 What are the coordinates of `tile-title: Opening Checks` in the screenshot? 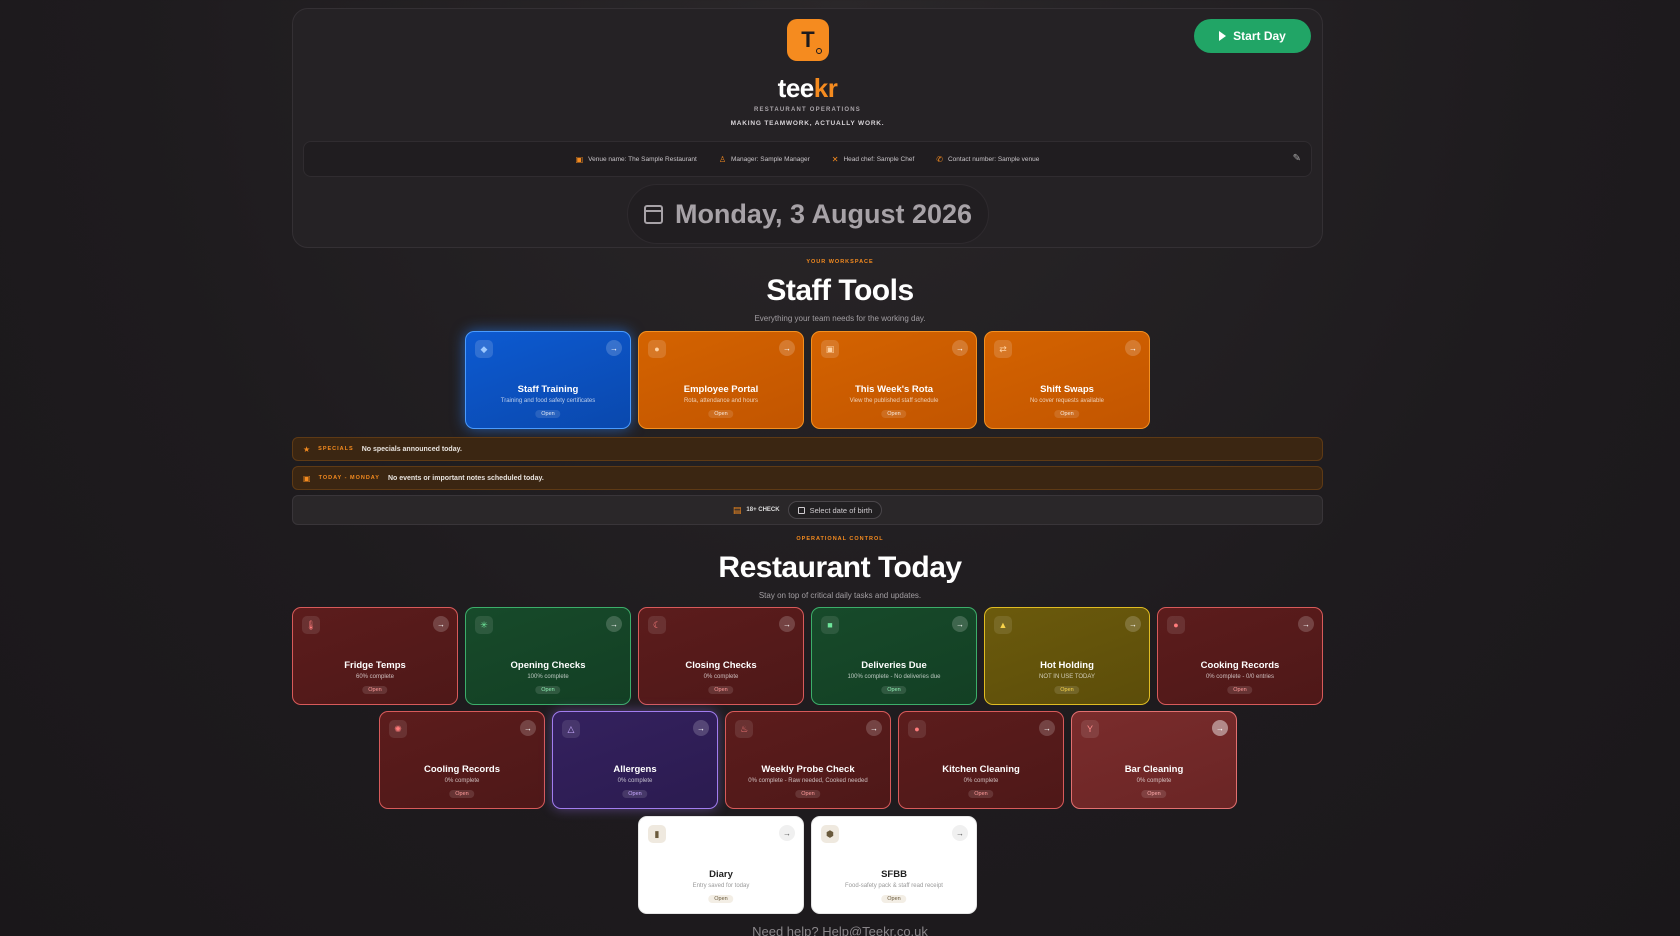 It's located at (548, 665).